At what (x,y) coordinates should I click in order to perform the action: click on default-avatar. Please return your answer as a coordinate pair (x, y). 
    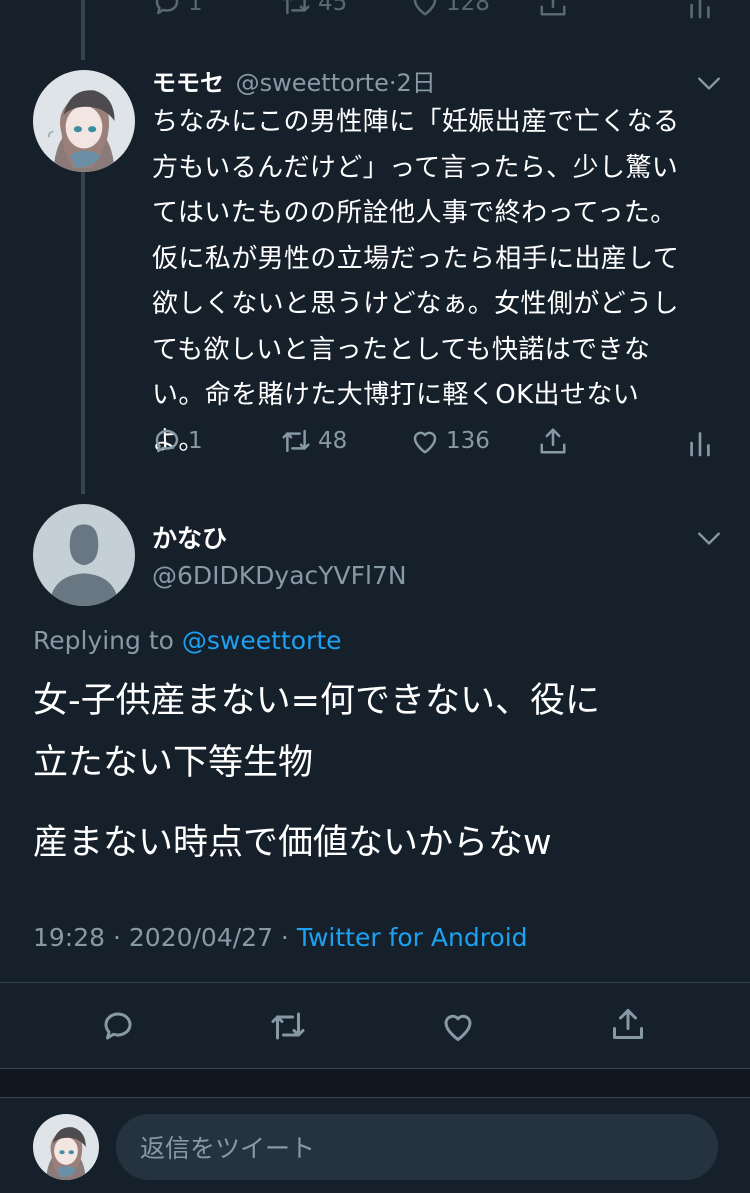
    Looking at the image, I should click on (84, 555).